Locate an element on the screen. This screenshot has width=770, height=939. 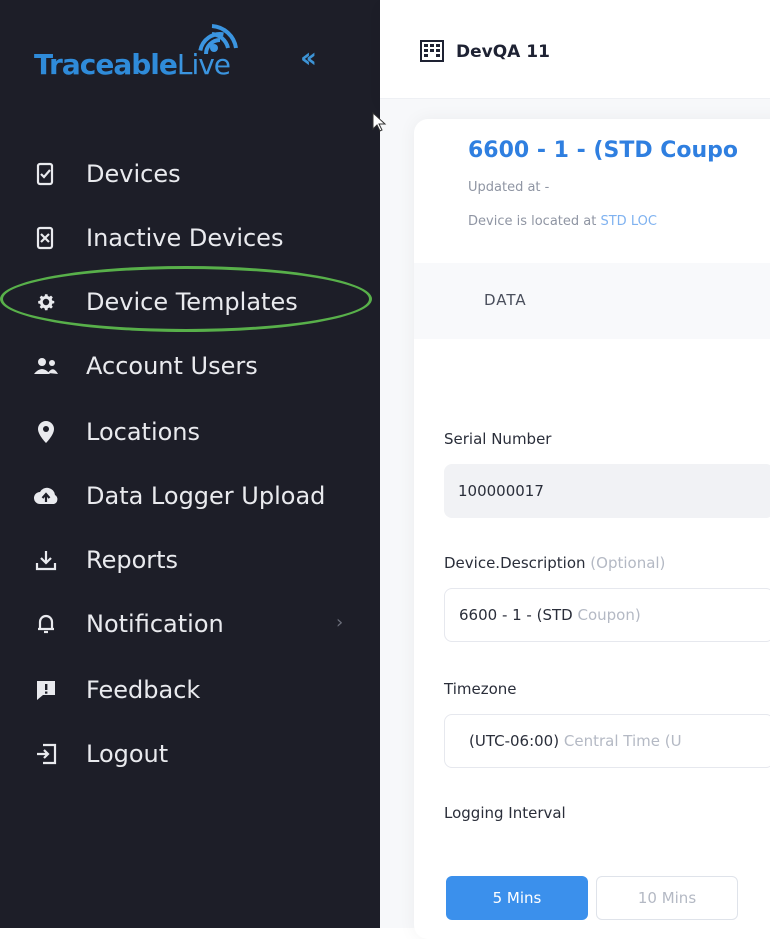
sidebar-item-locations: Locations is located at coordinates (116, 432).